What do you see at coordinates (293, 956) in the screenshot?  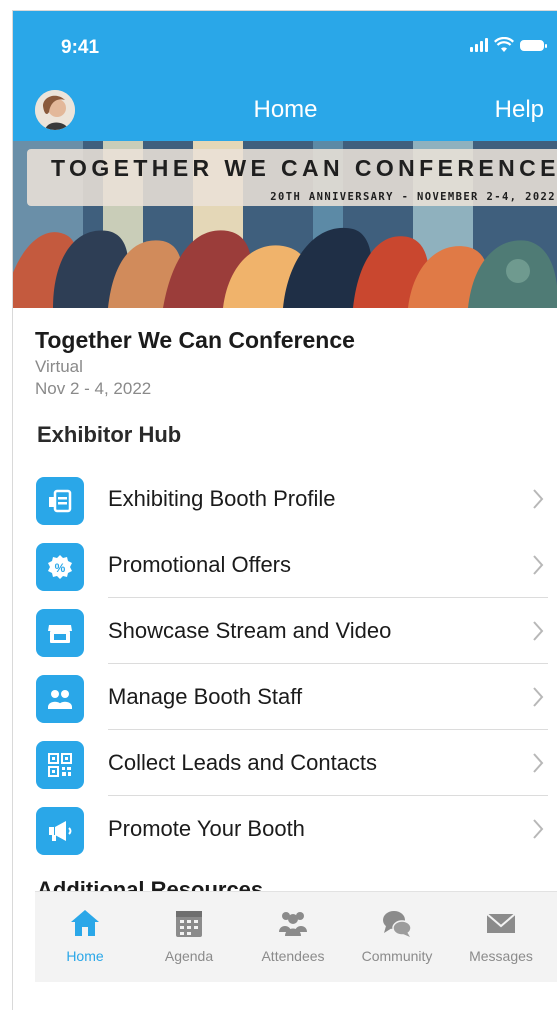 I see `tab-label: Attendees` at bounding box center [293, 956].